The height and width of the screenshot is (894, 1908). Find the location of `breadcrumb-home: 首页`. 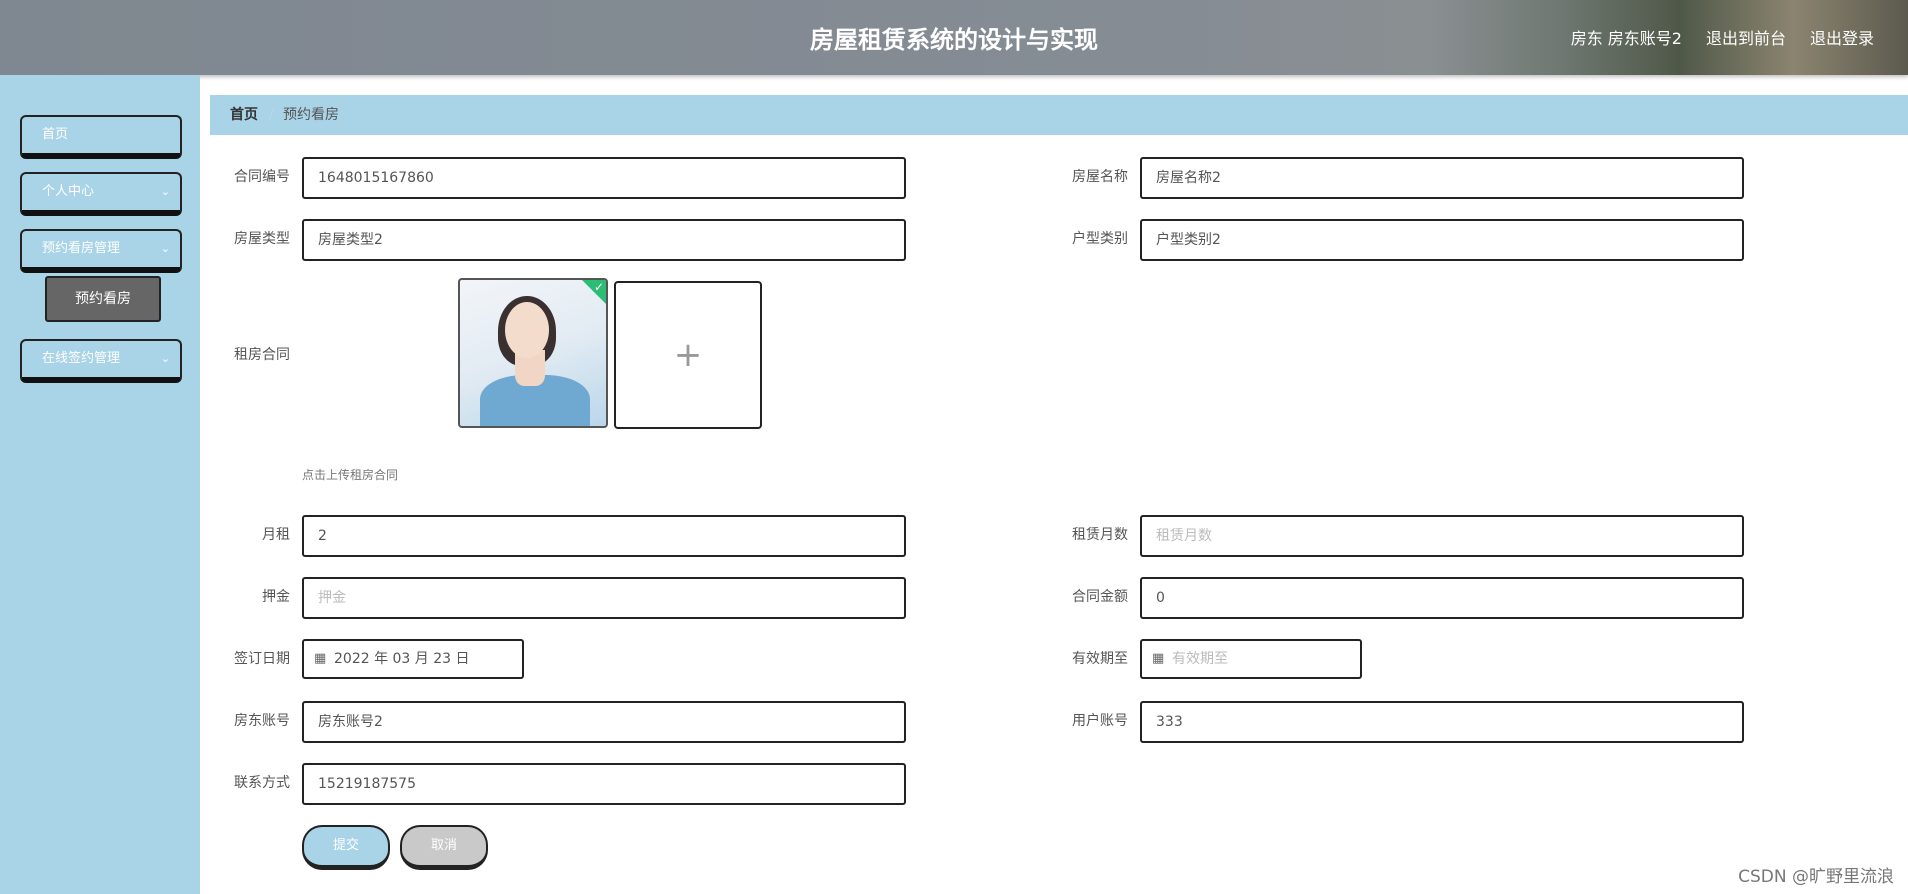

breadcrumb-home: 首页 is located at coordinates (244, 115).